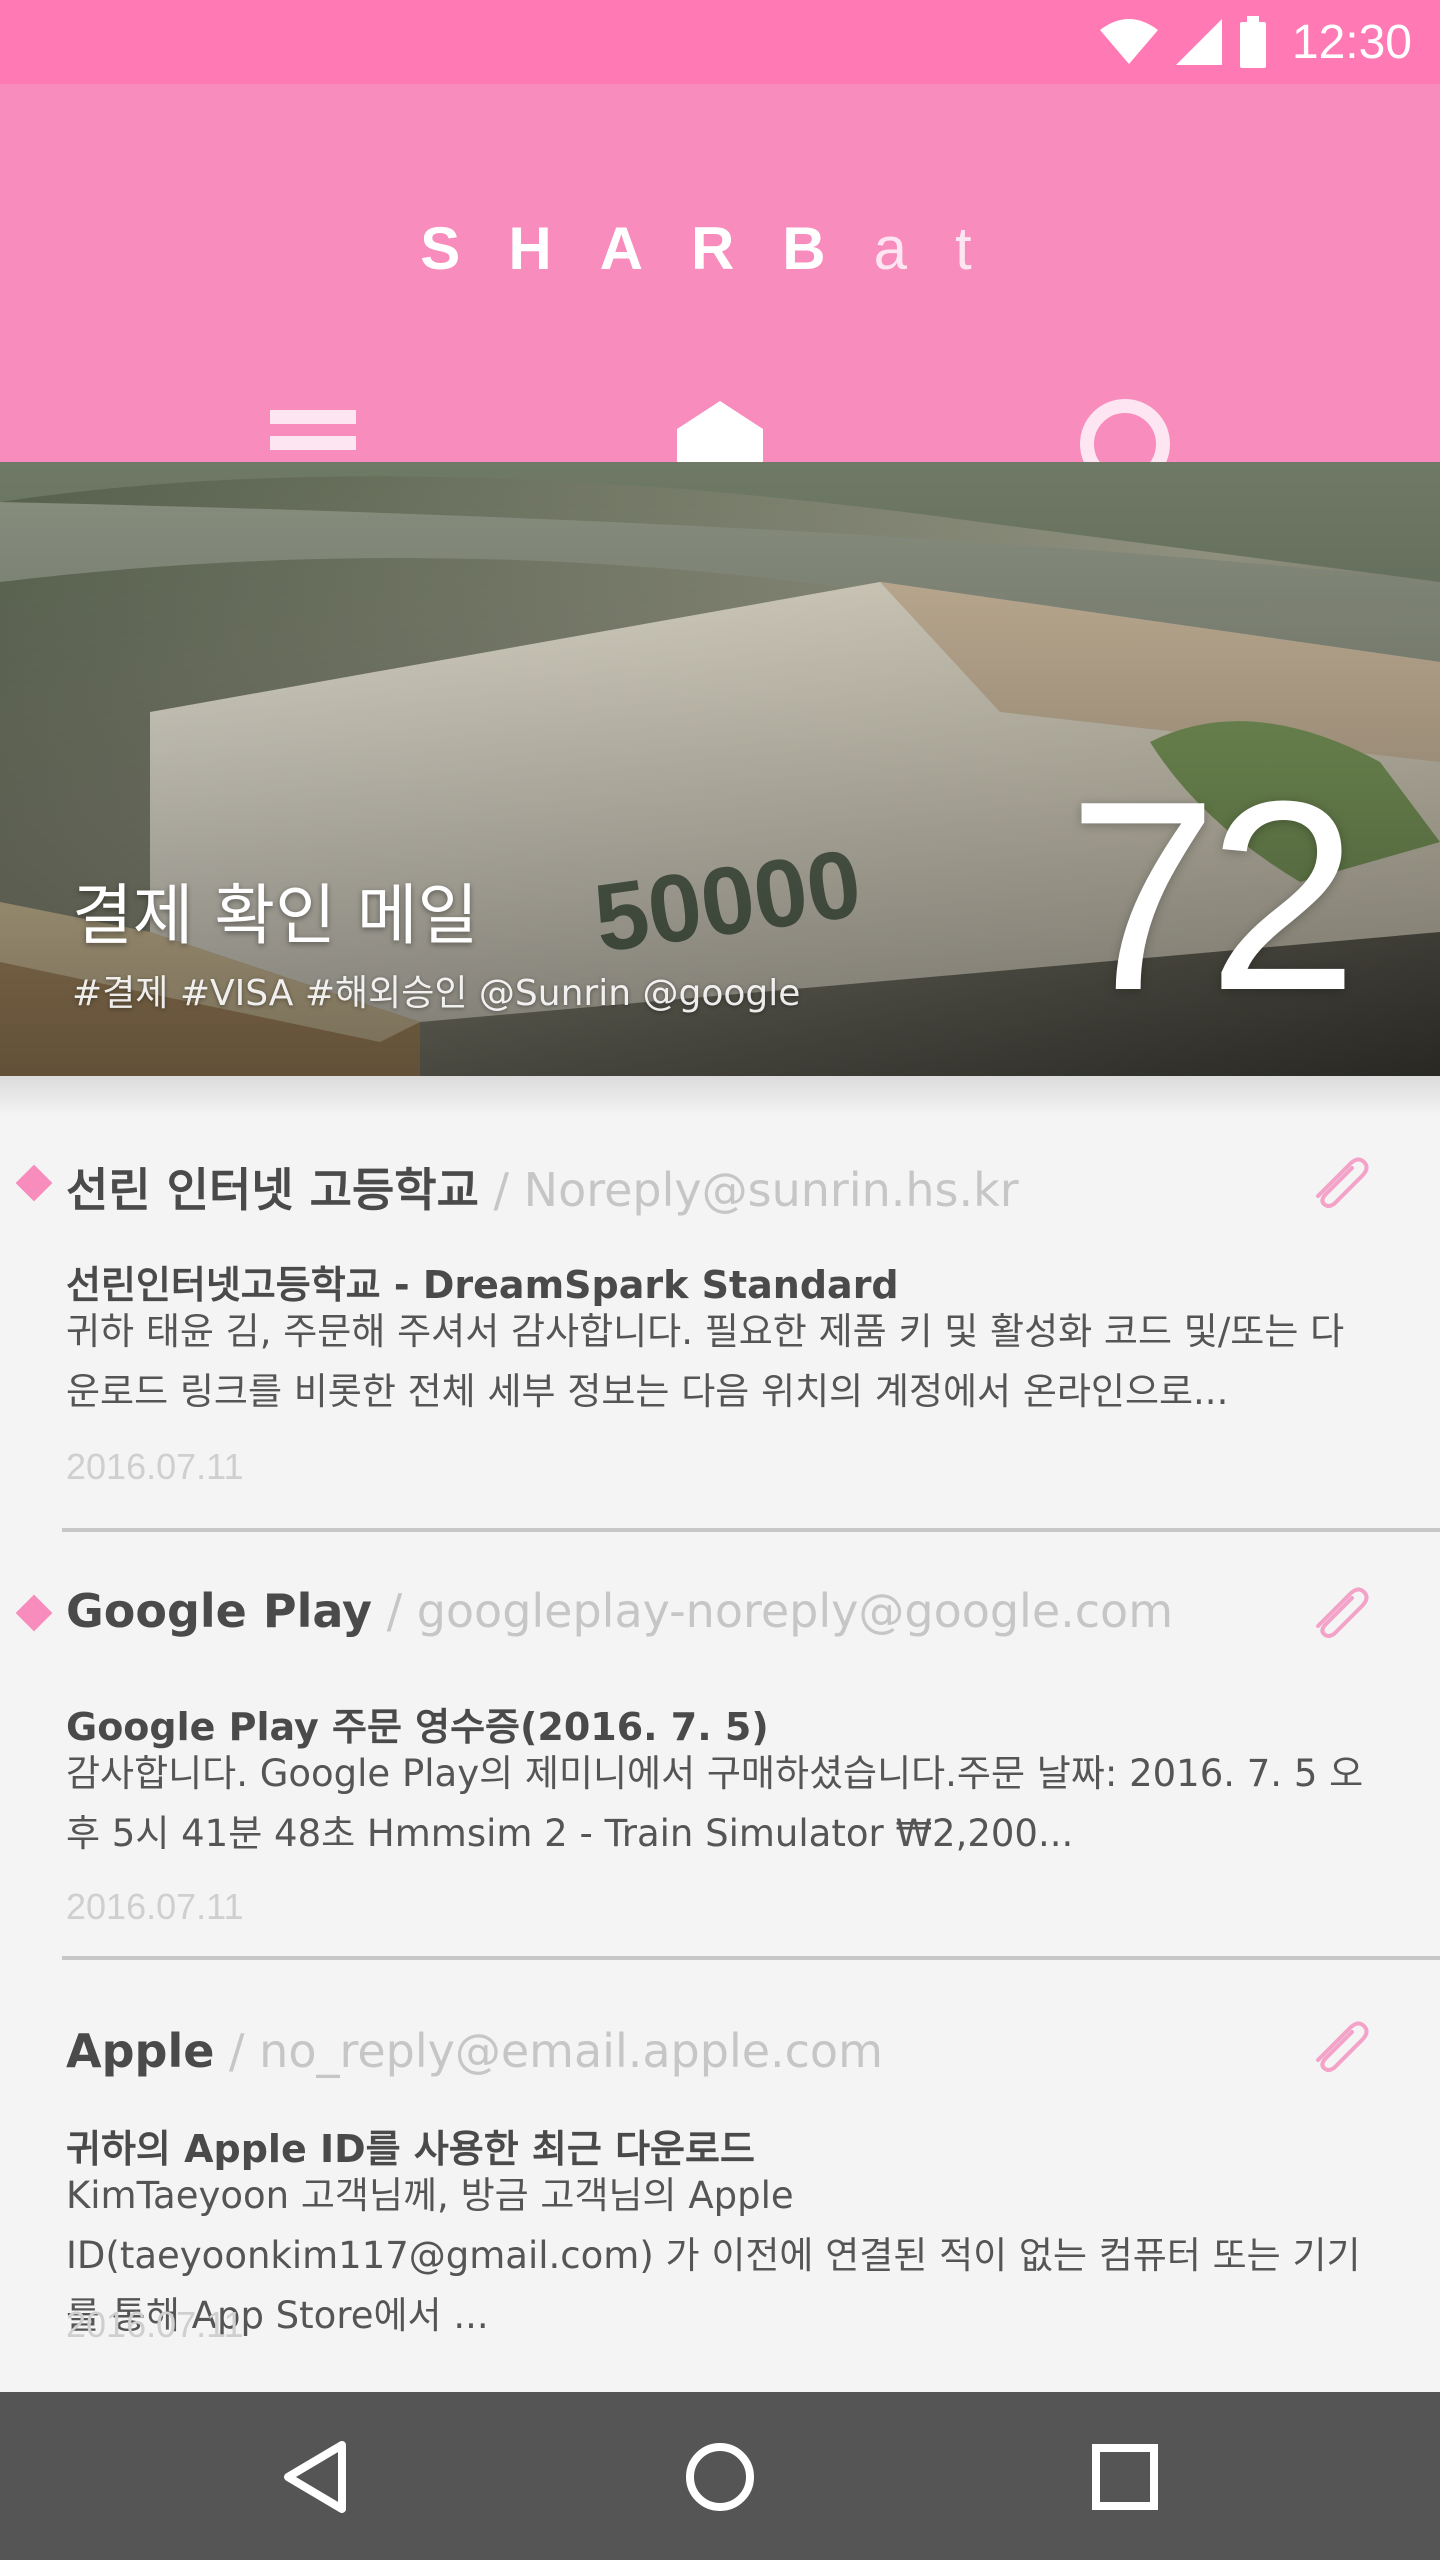  I want to click on hero-shadow, so click(720, 1096).